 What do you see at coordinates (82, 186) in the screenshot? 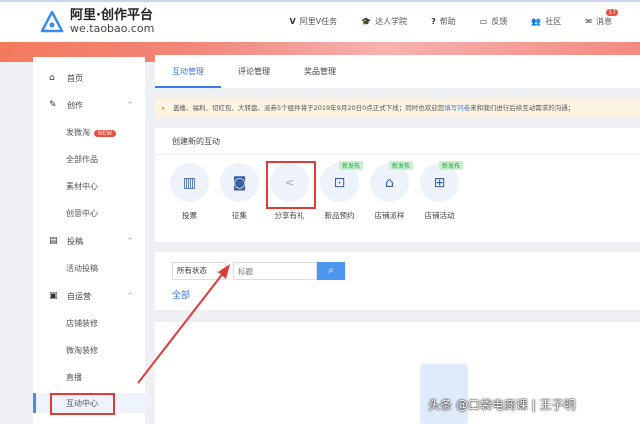
I see `sidebar-label: 素材中心` at bounding box center [82, 186].